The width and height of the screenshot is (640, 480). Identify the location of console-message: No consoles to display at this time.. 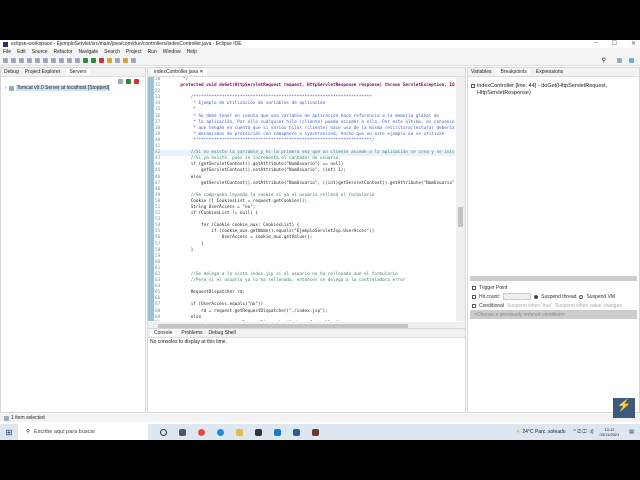
(188, 342).